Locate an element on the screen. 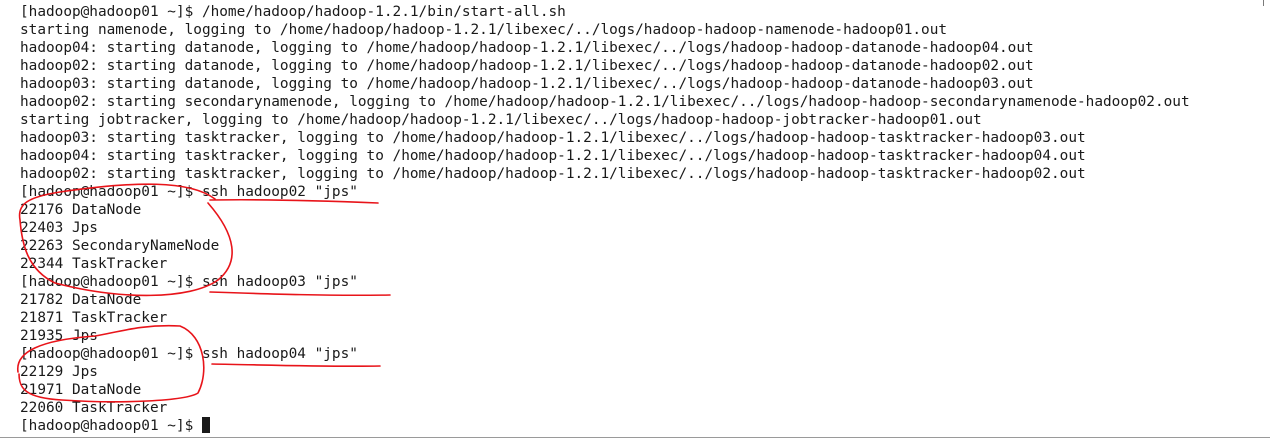 This screenshot has width=1270, height=440. terminal-line-jps-output: 22176 DataNode is located at coordinates (81, 210).